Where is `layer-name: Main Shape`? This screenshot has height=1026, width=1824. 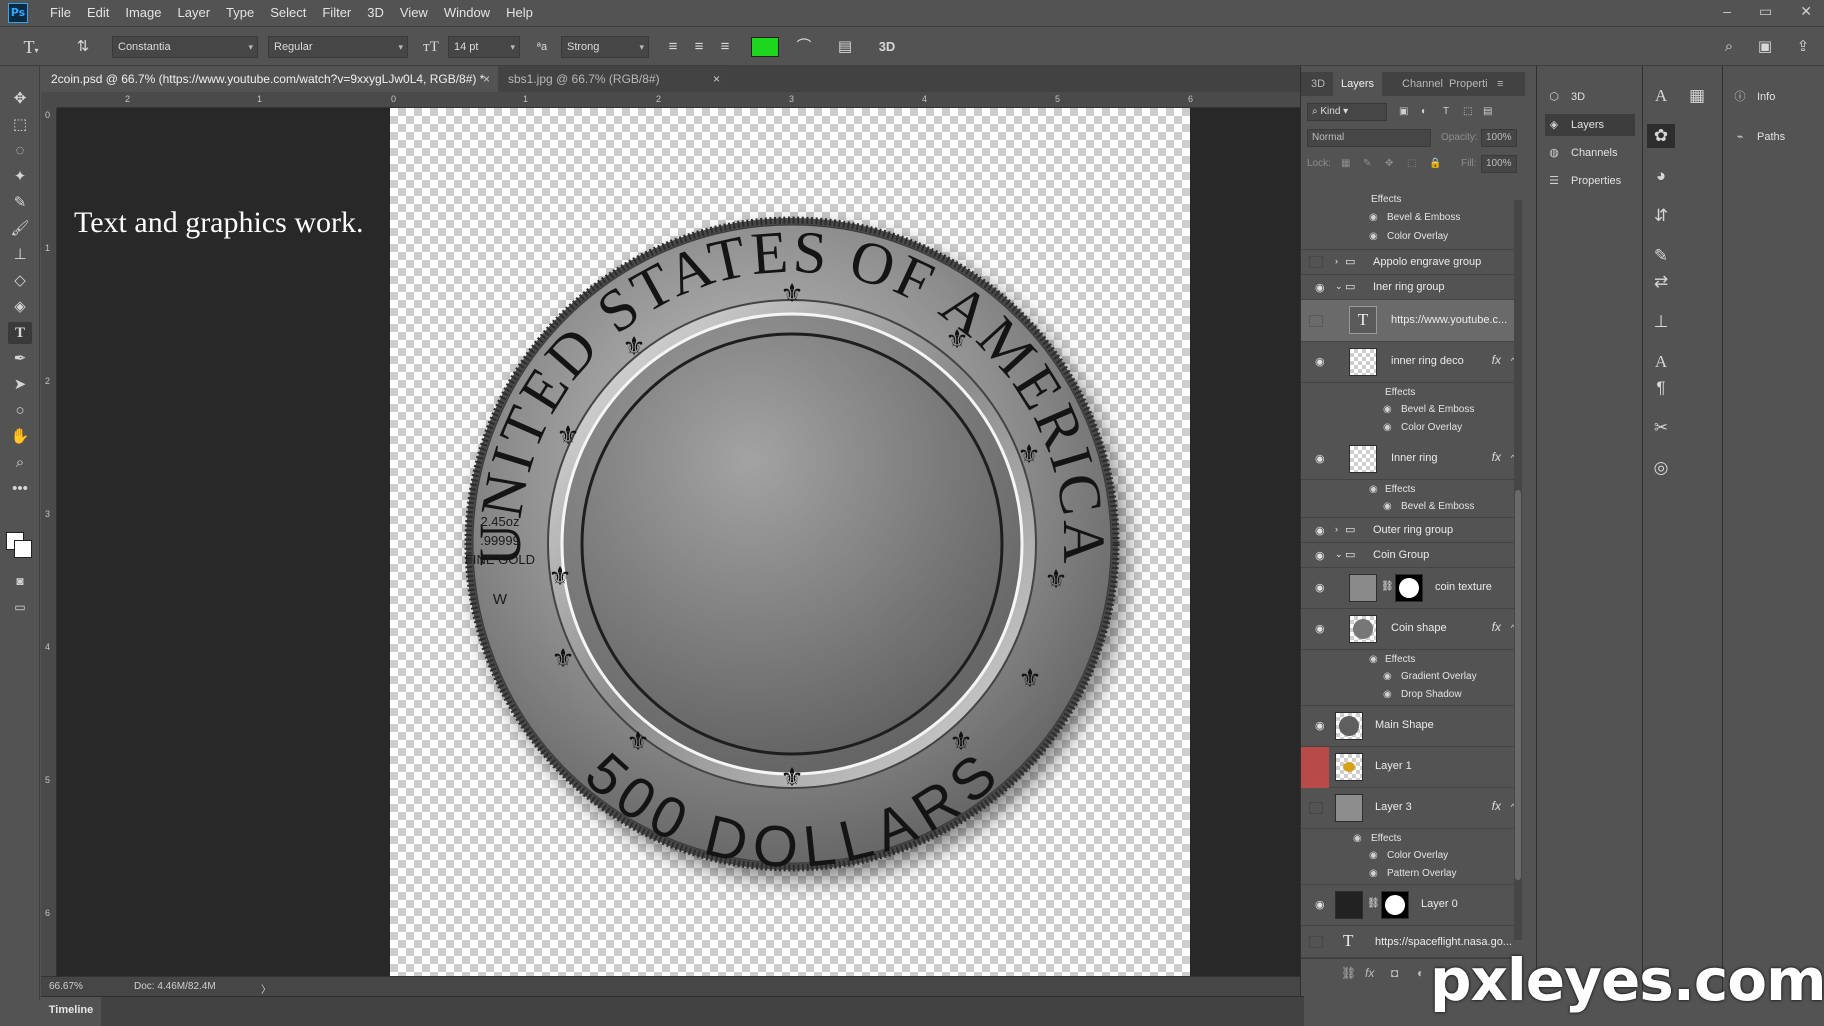
layer-name: Main Shape is located at coordinates (1404, 725).